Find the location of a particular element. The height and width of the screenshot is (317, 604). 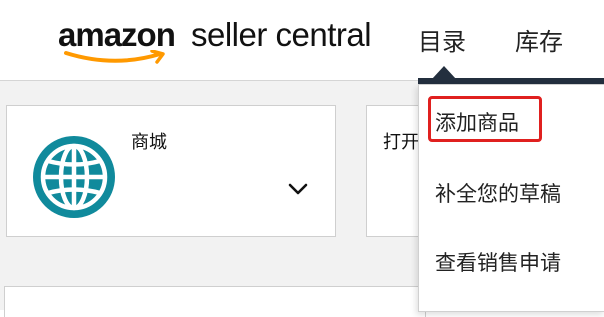

amazon-smile-icon is located at coordinates (114, 57).